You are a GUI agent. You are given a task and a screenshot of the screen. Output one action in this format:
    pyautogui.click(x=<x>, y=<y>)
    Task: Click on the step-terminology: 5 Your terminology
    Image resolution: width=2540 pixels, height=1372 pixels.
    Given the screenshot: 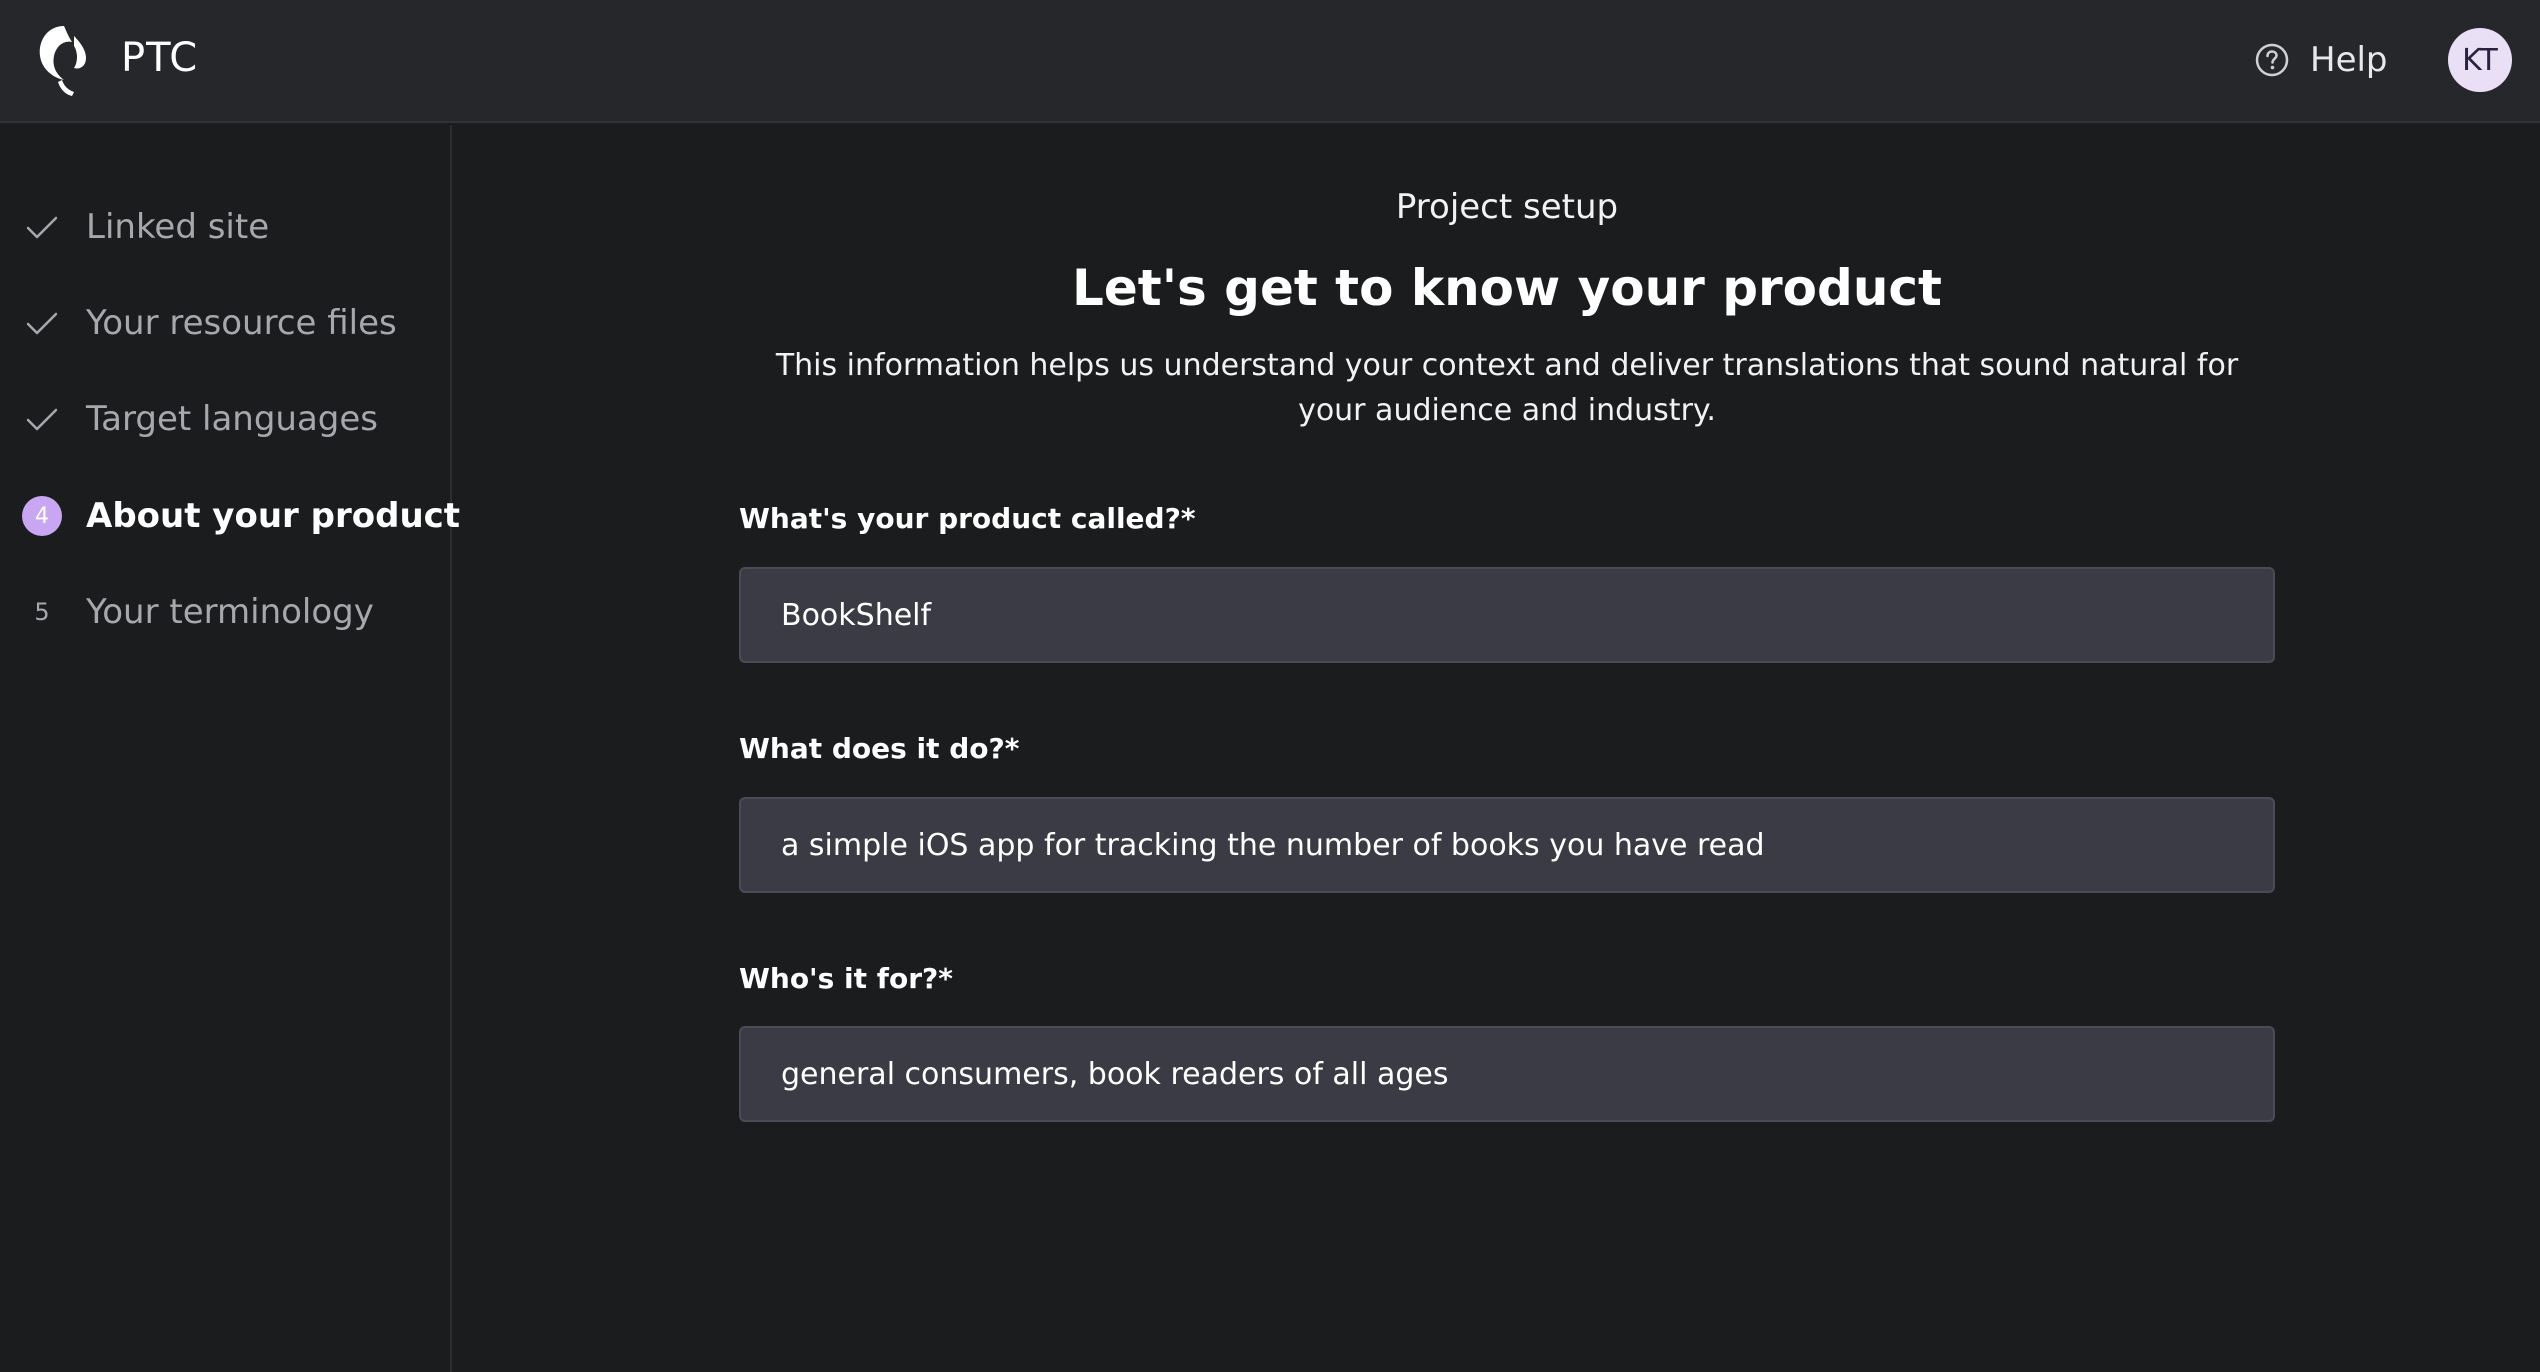 What is the action you would take?
    pyautogui.click(x=225, y=612)
    